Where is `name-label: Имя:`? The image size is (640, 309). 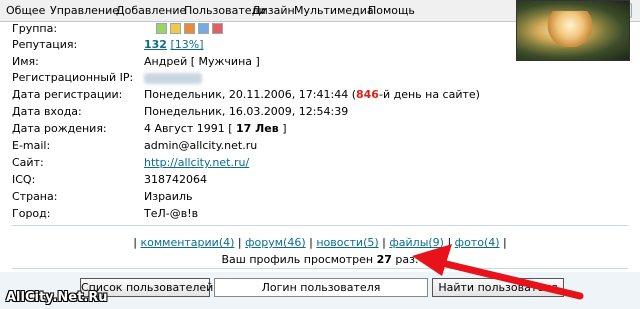
name-label: Имя: is located at coordinates (25, 61).